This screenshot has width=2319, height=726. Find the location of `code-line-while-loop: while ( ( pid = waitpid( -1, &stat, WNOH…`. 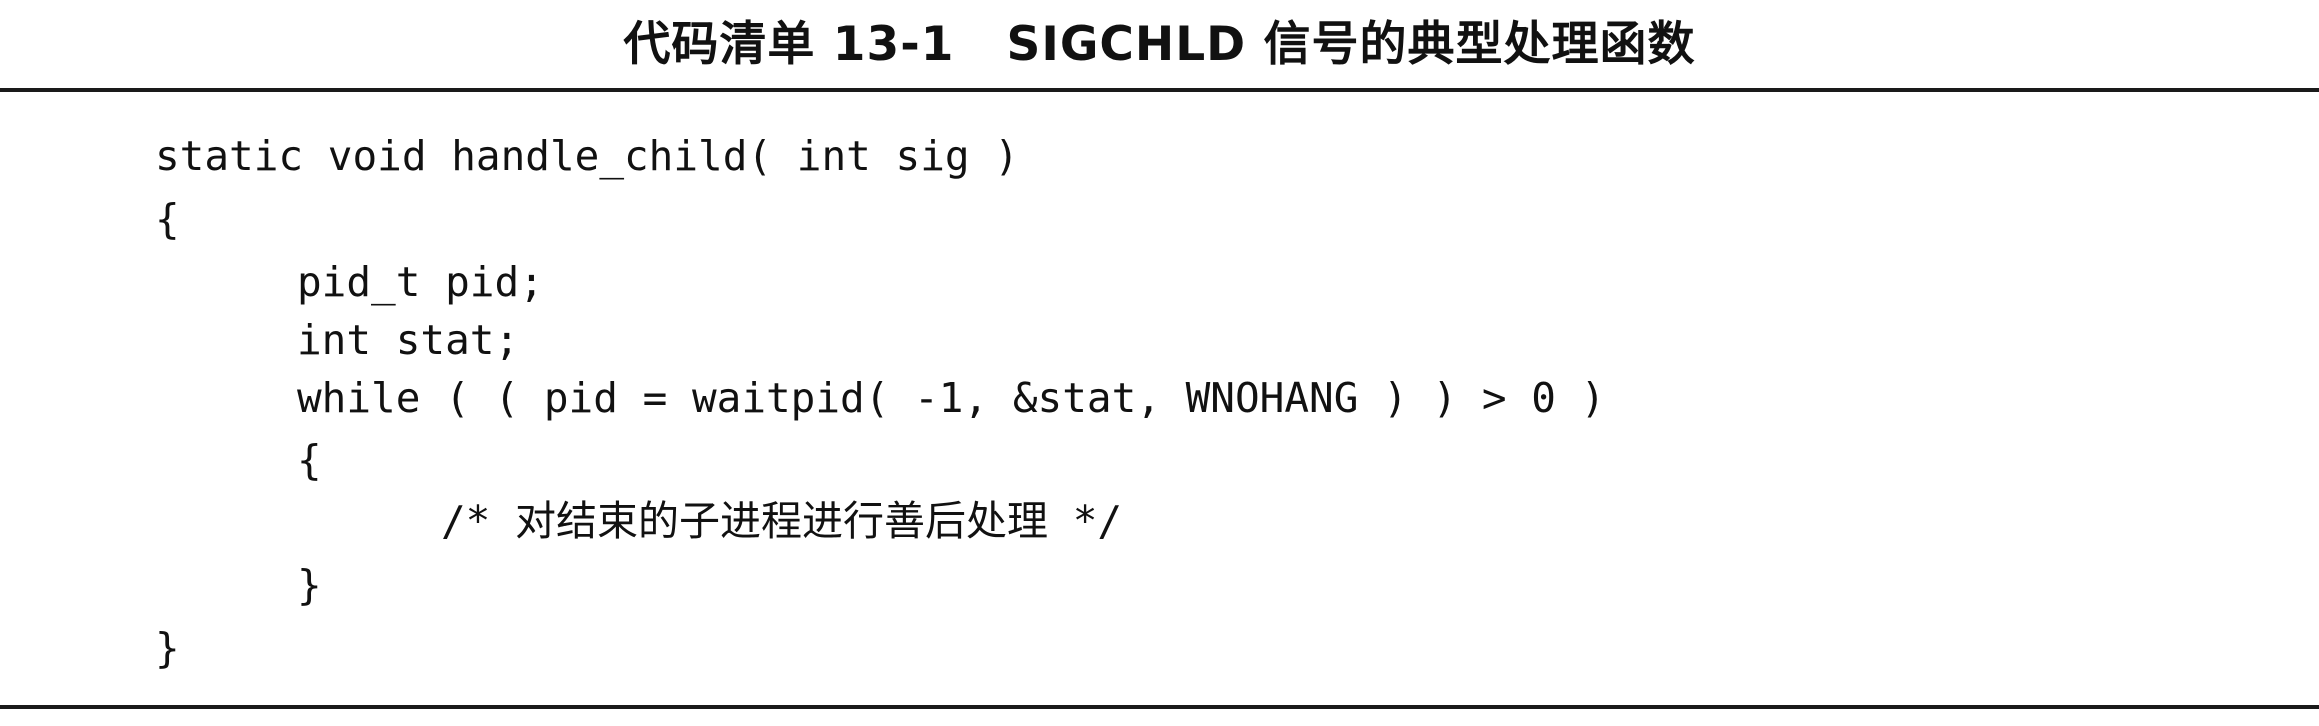

code-line-while-loop: while ( ( pid = waitpid( -1, &stat, WNOH… is located at coordinates (951, 398).